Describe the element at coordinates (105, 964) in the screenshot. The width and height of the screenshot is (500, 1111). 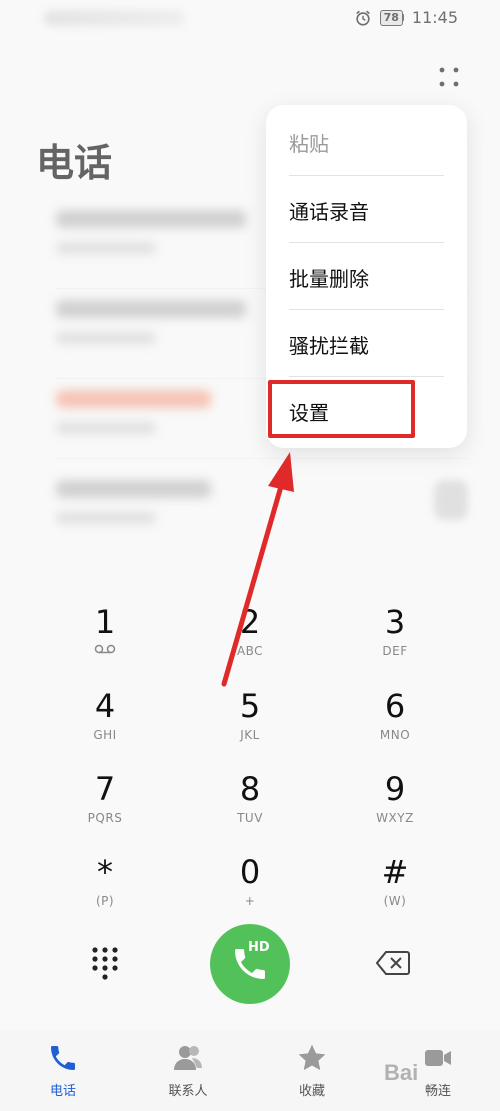
I see `dialpad-icon` at that location.